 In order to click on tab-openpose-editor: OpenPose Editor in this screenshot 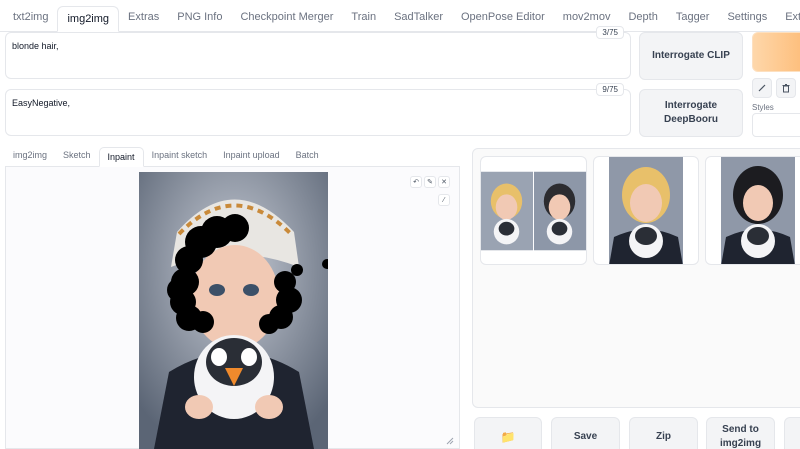, I will do `click(503, 18)`.